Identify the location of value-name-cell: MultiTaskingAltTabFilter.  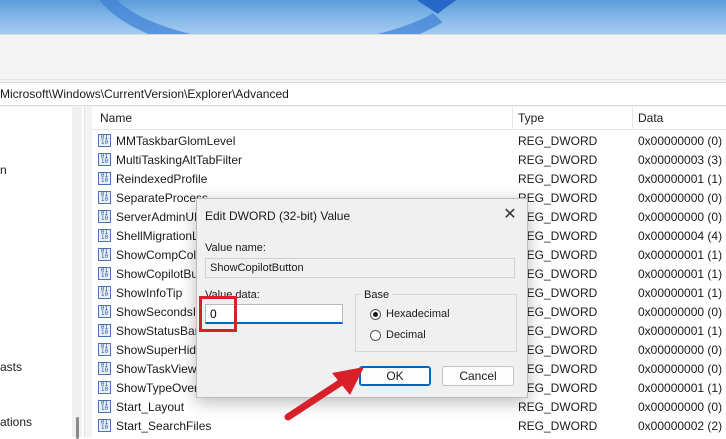
(179, 160).